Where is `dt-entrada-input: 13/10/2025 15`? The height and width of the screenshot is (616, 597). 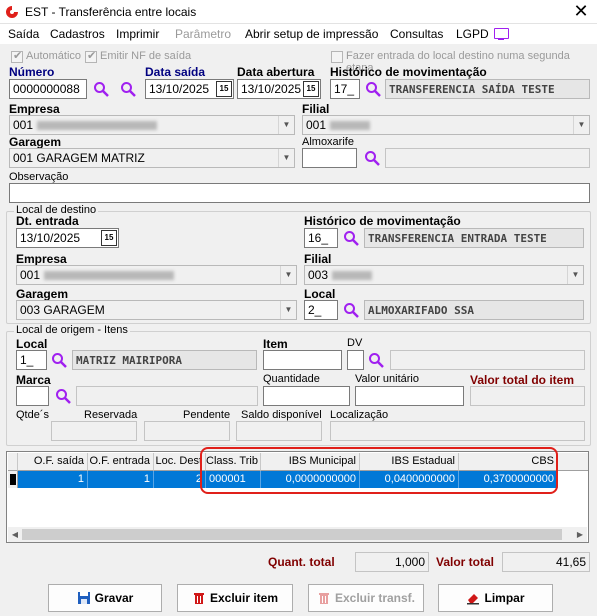
dt-entrada-input: 13/10/2025 15 is located at coordinates (67, 238).